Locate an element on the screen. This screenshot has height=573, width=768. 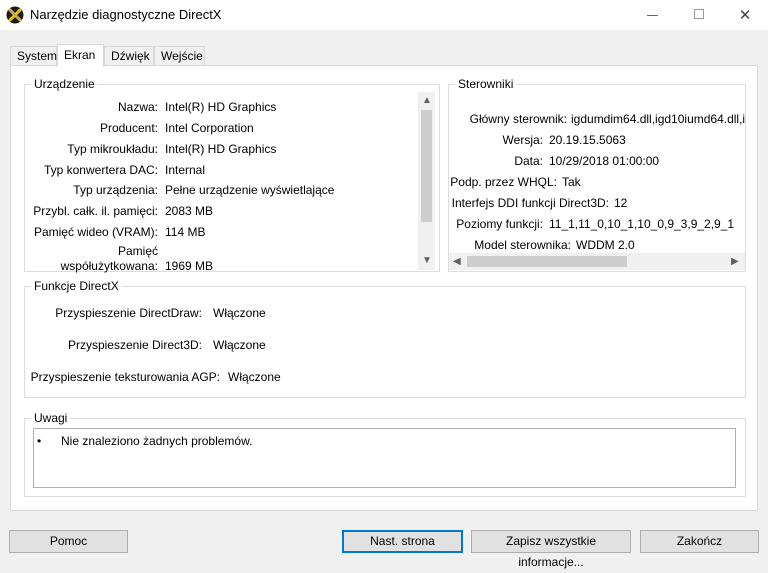
device-scroll-thumb is located at coordinates (426, 166).